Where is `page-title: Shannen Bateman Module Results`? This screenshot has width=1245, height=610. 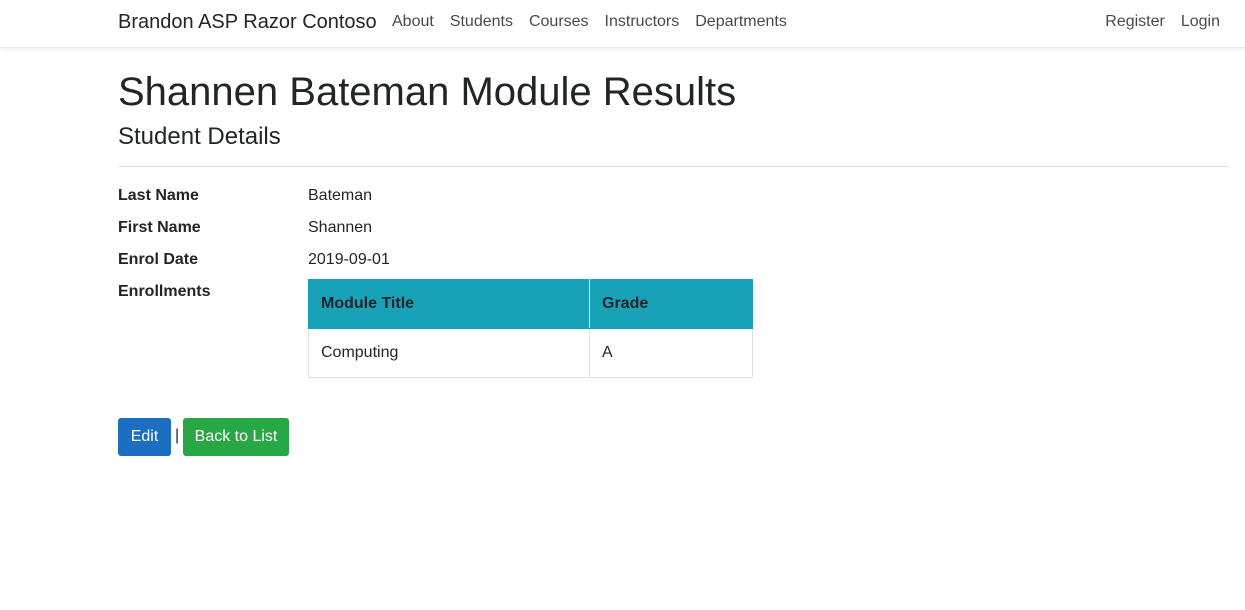
page-title: Shannen Bateman Module Results is located at coordinates (427, 92).